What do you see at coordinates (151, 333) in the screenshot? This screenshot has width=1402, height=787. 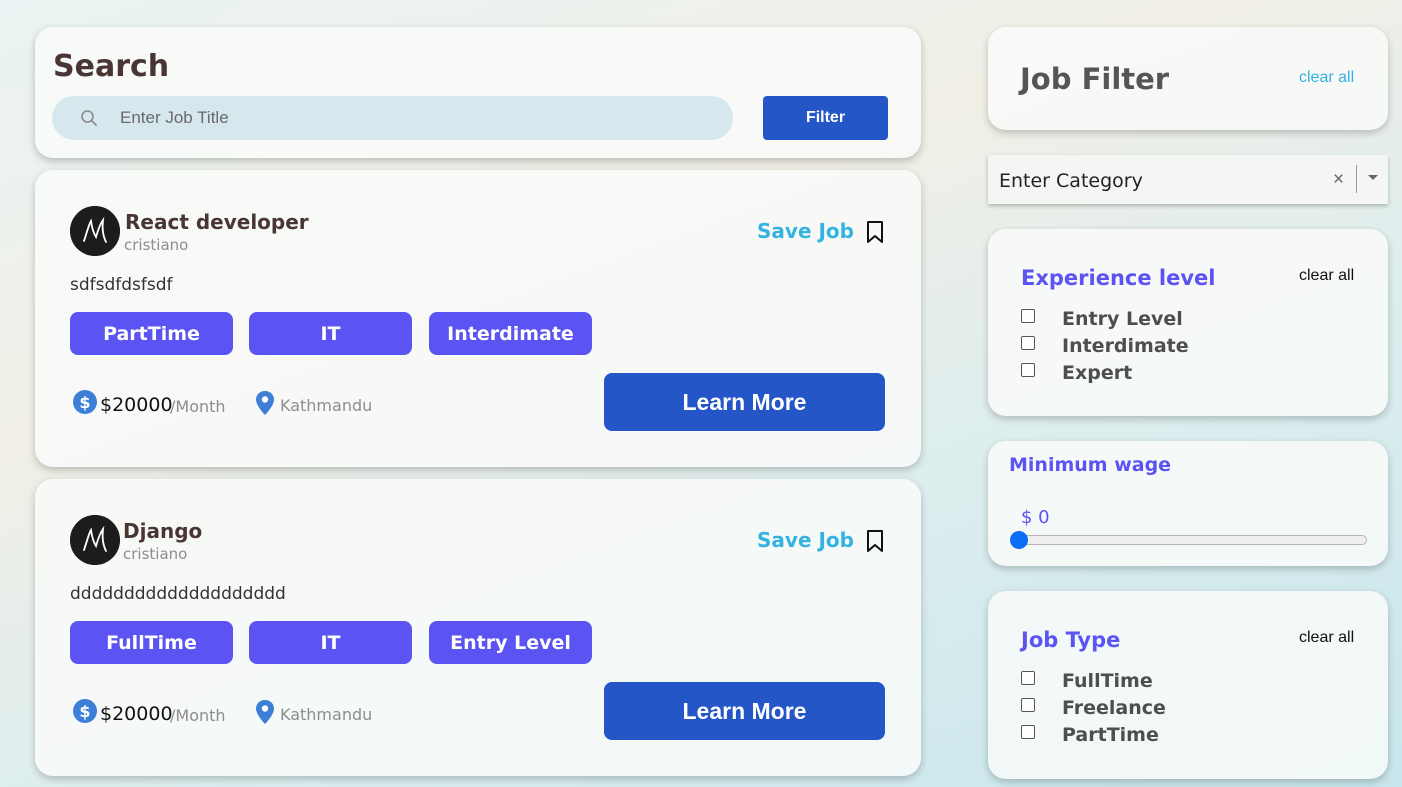 I see `job-tag-type: PartTime` at bounding box center [151, 333].